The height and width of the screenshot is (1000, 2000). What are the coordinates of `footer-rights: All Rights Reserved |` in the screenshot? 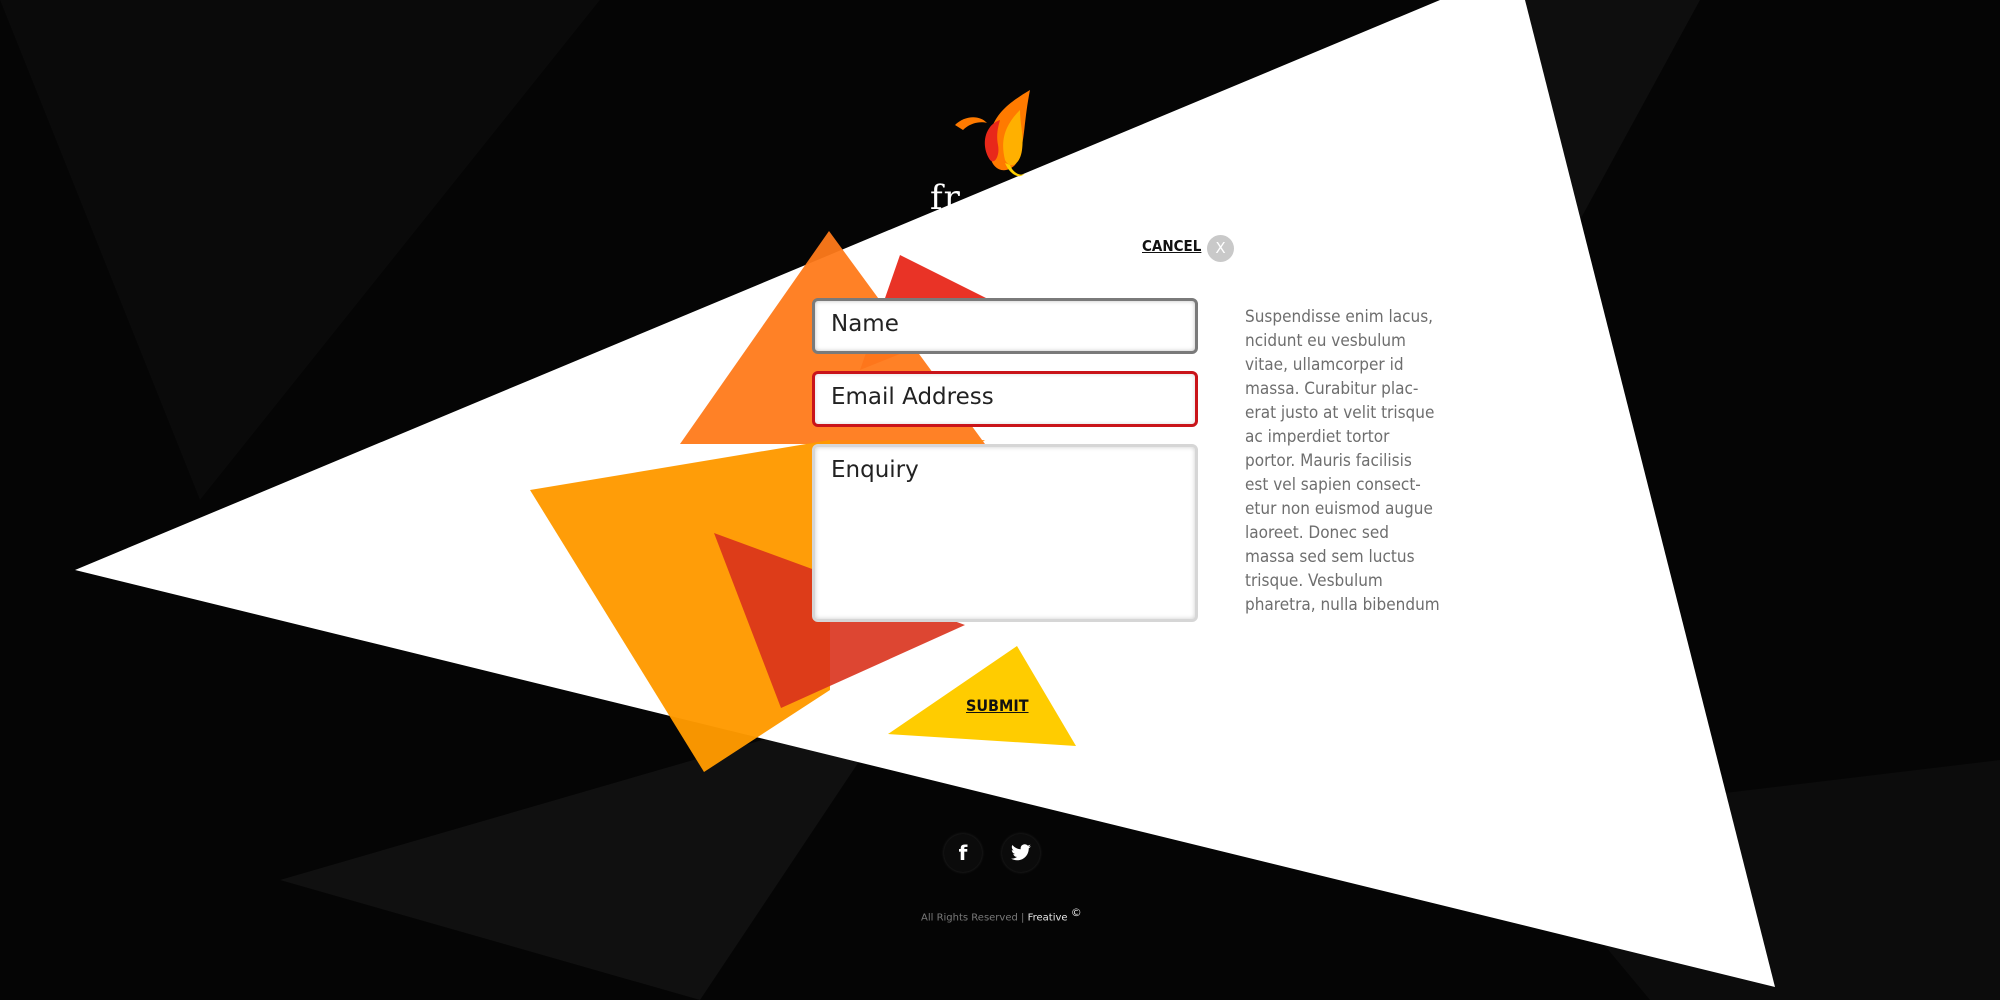 It's located at (974, 918).